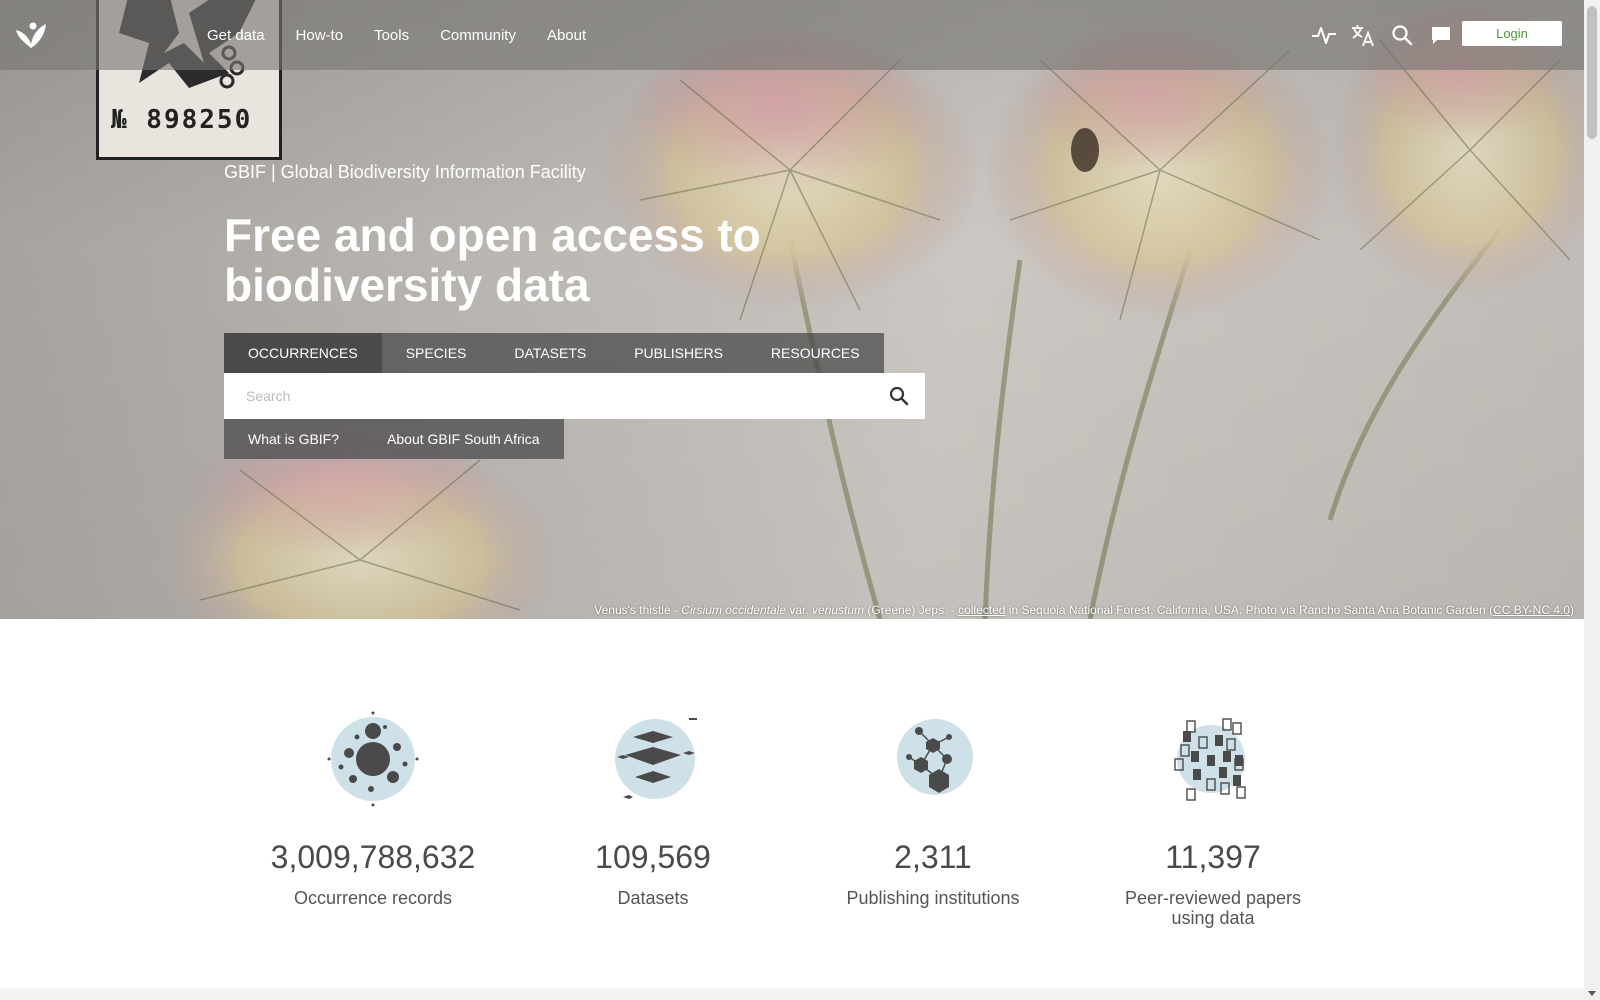 This screenshot has width=1600, height=1000. Describe the element at coordinates (1592, 993) in the screenshot. I see `scroll-down-arrow` at that location.